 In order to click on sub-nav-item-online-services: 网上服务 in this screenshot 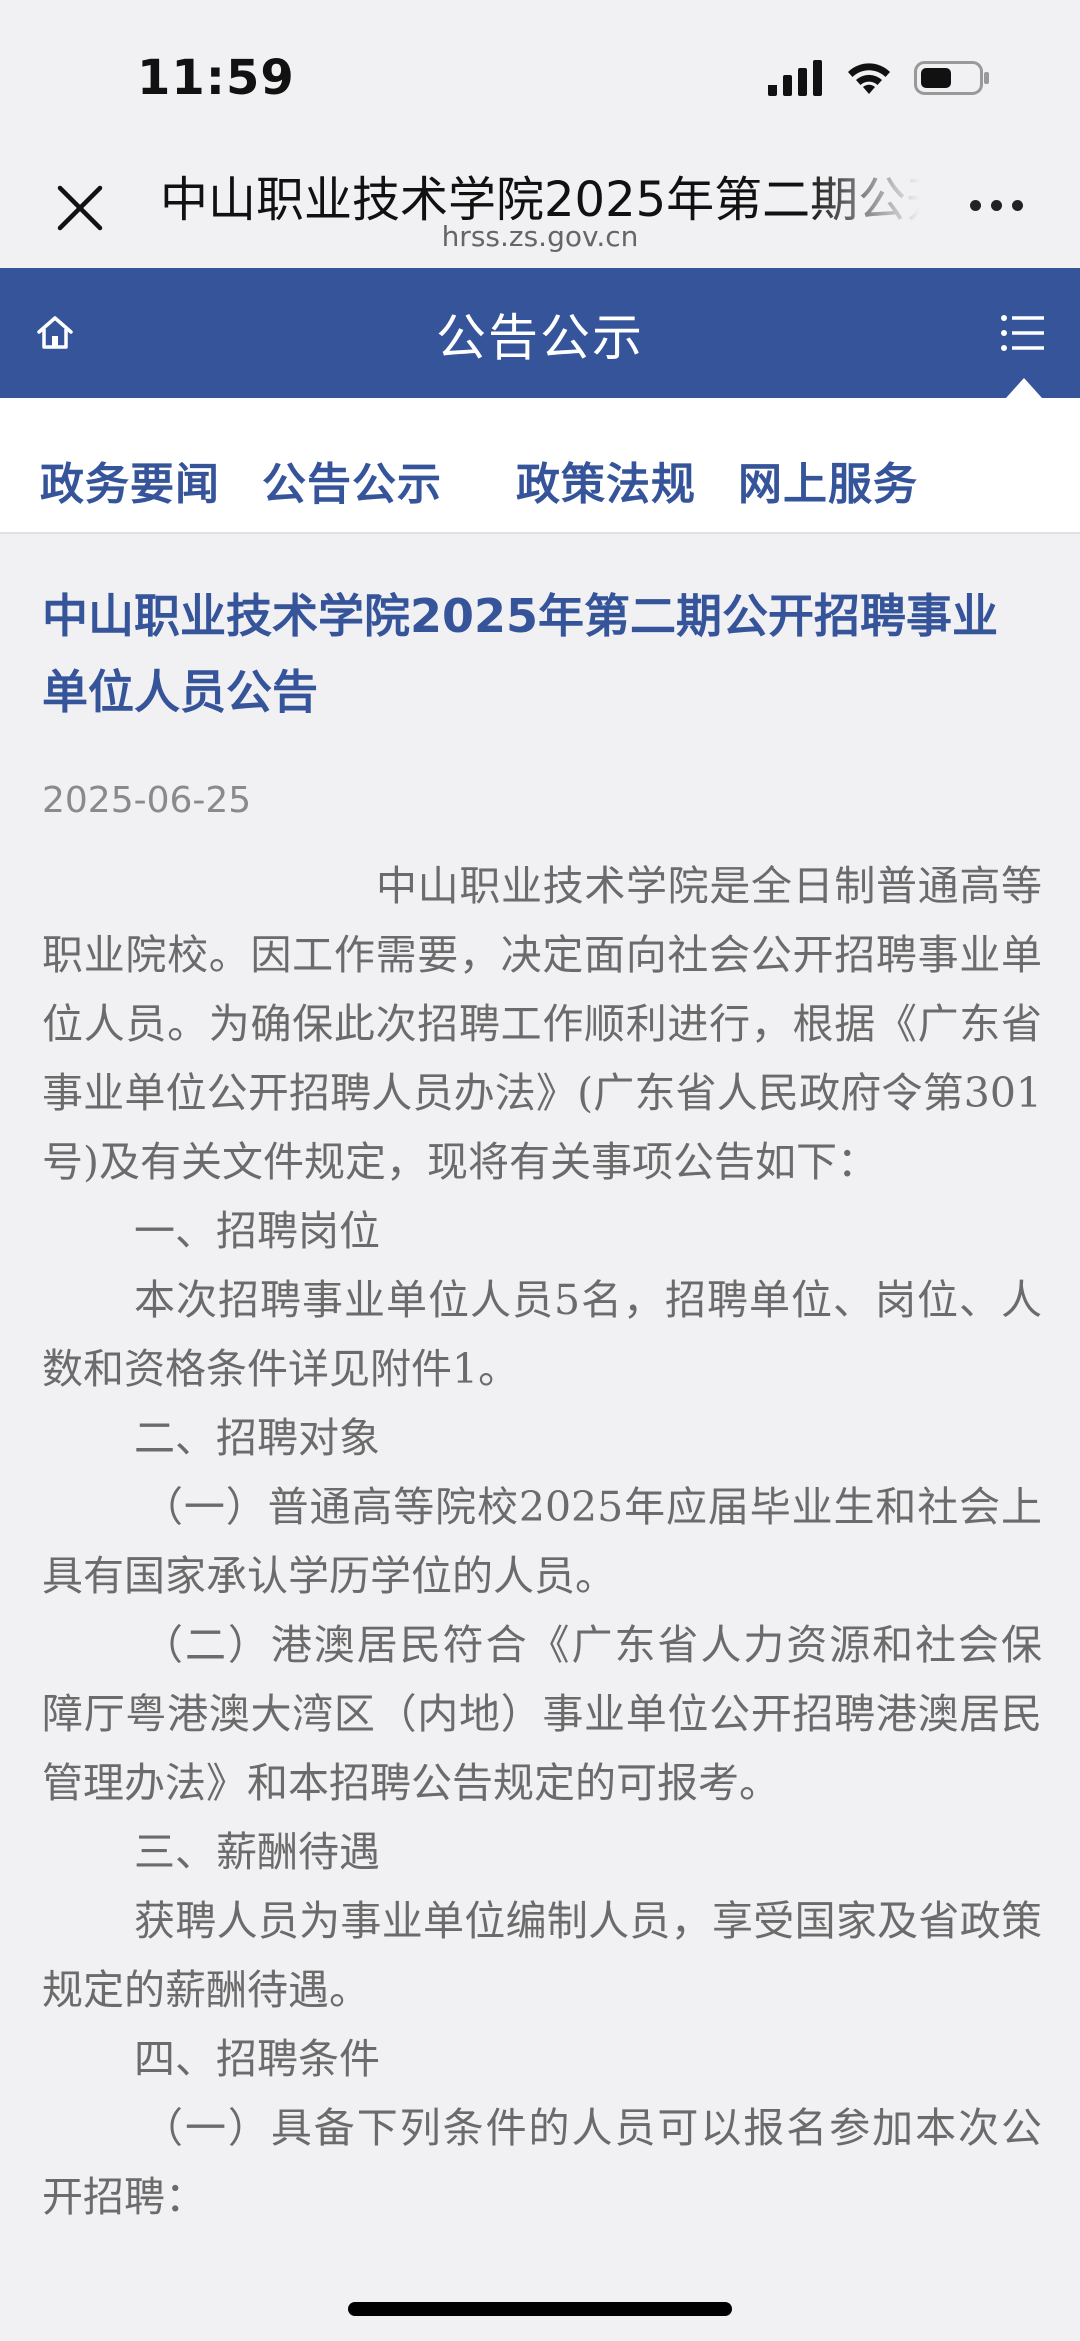, I will do `click(828, 480)`.